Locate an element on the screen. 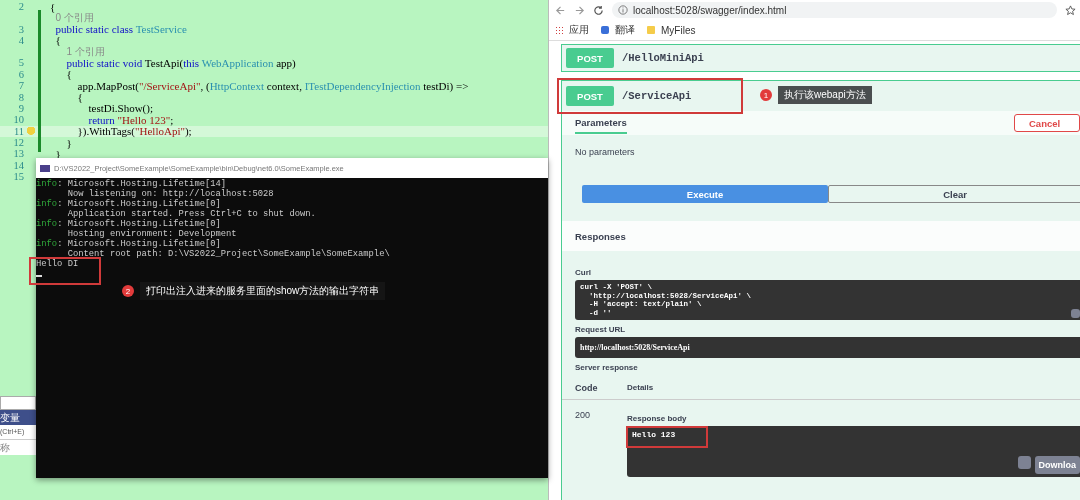  cancel-button: Cancel is located at coordinates (1047, 123).